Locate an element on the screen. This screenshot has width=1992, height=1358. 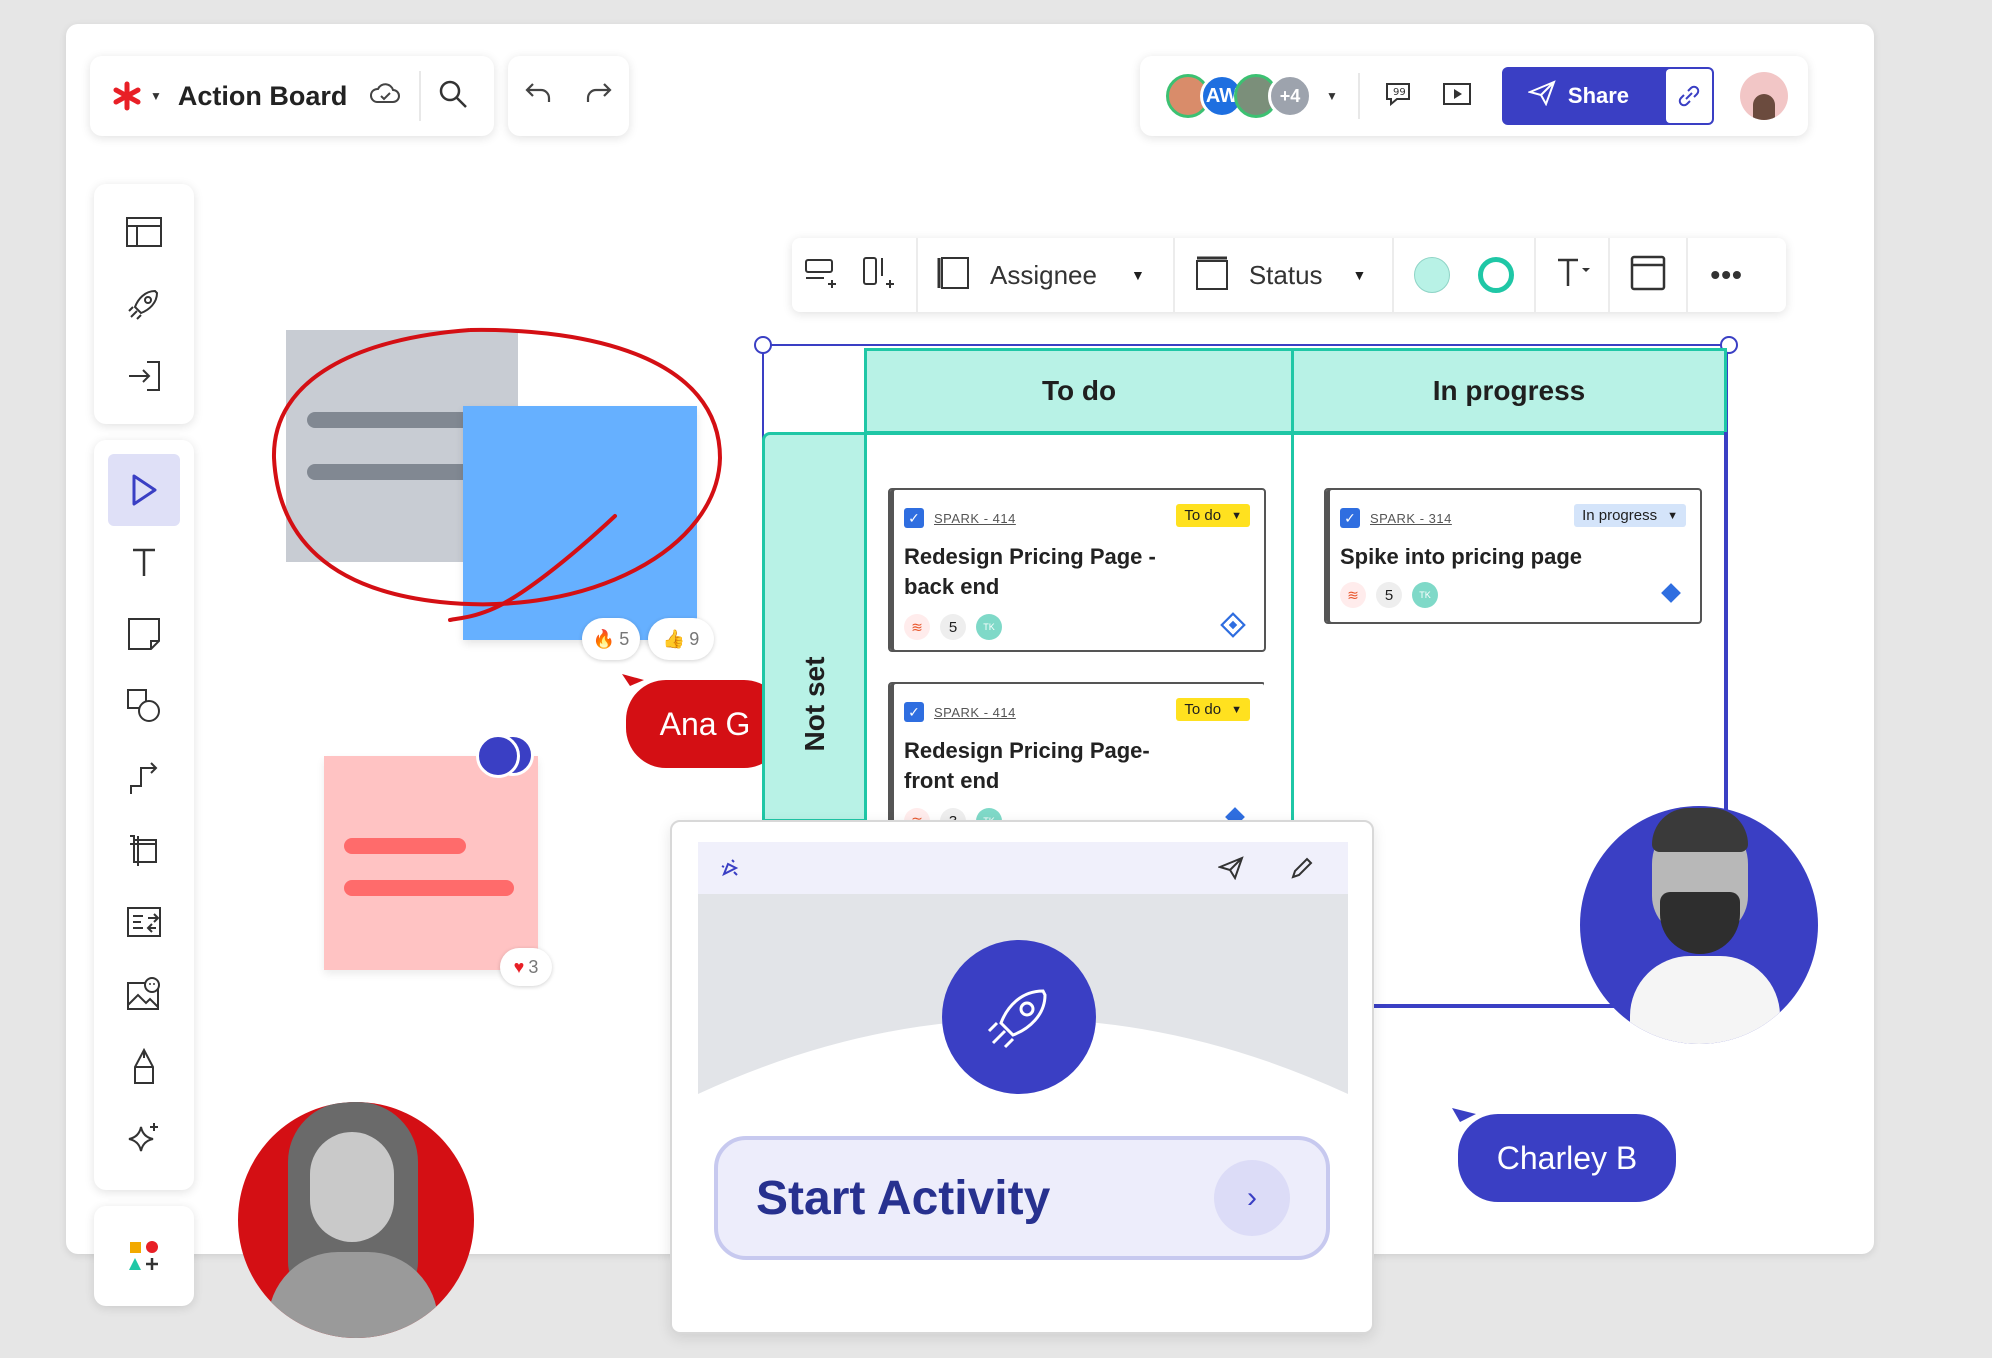
collaborator-label: Ana G is located at coordinates (705, 724).